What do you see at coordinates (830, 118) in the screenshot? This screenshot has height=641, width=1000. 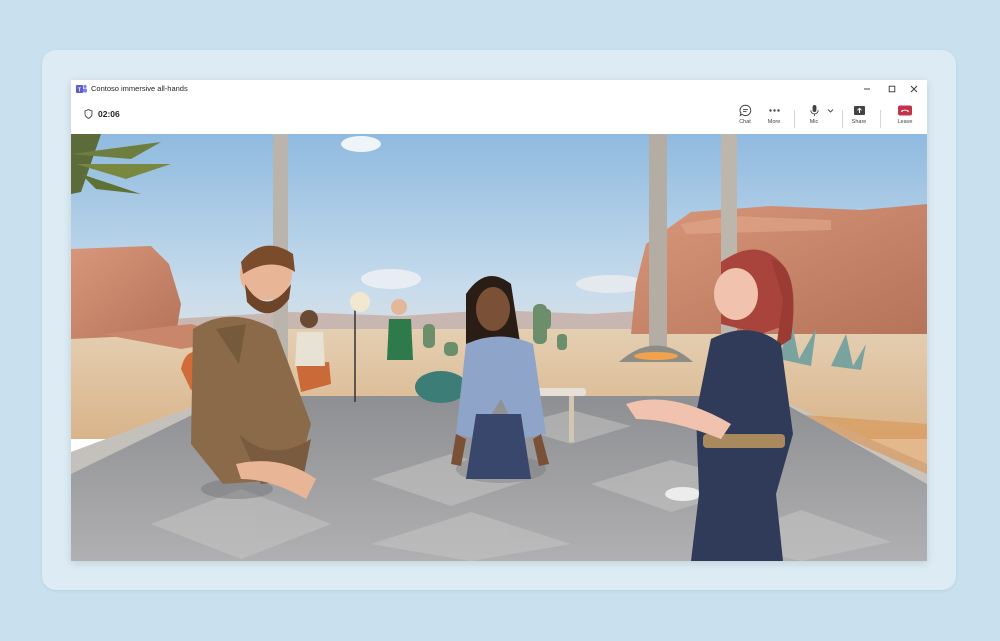 I see `mic-options-button` at bounding box center [830, 118].